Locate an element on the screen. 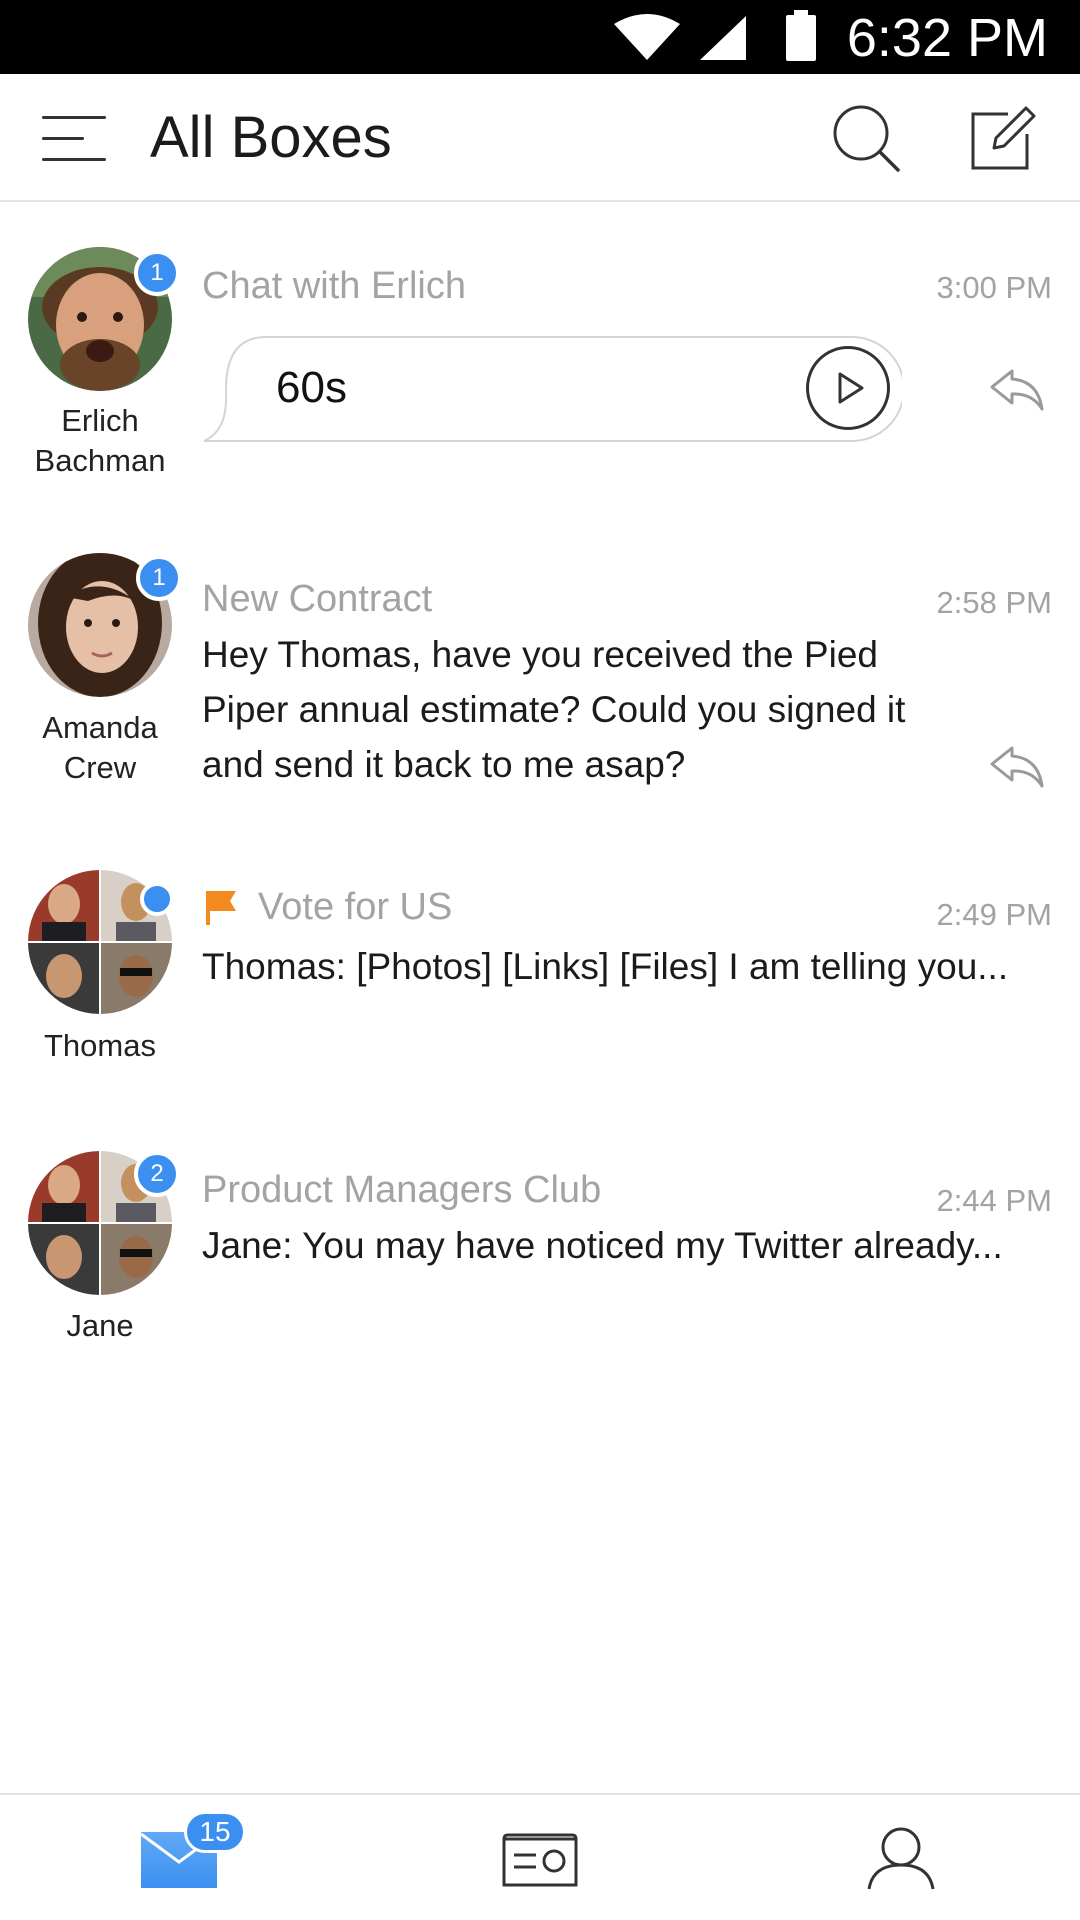  tab-profile is located at coordinates (900, 1857).